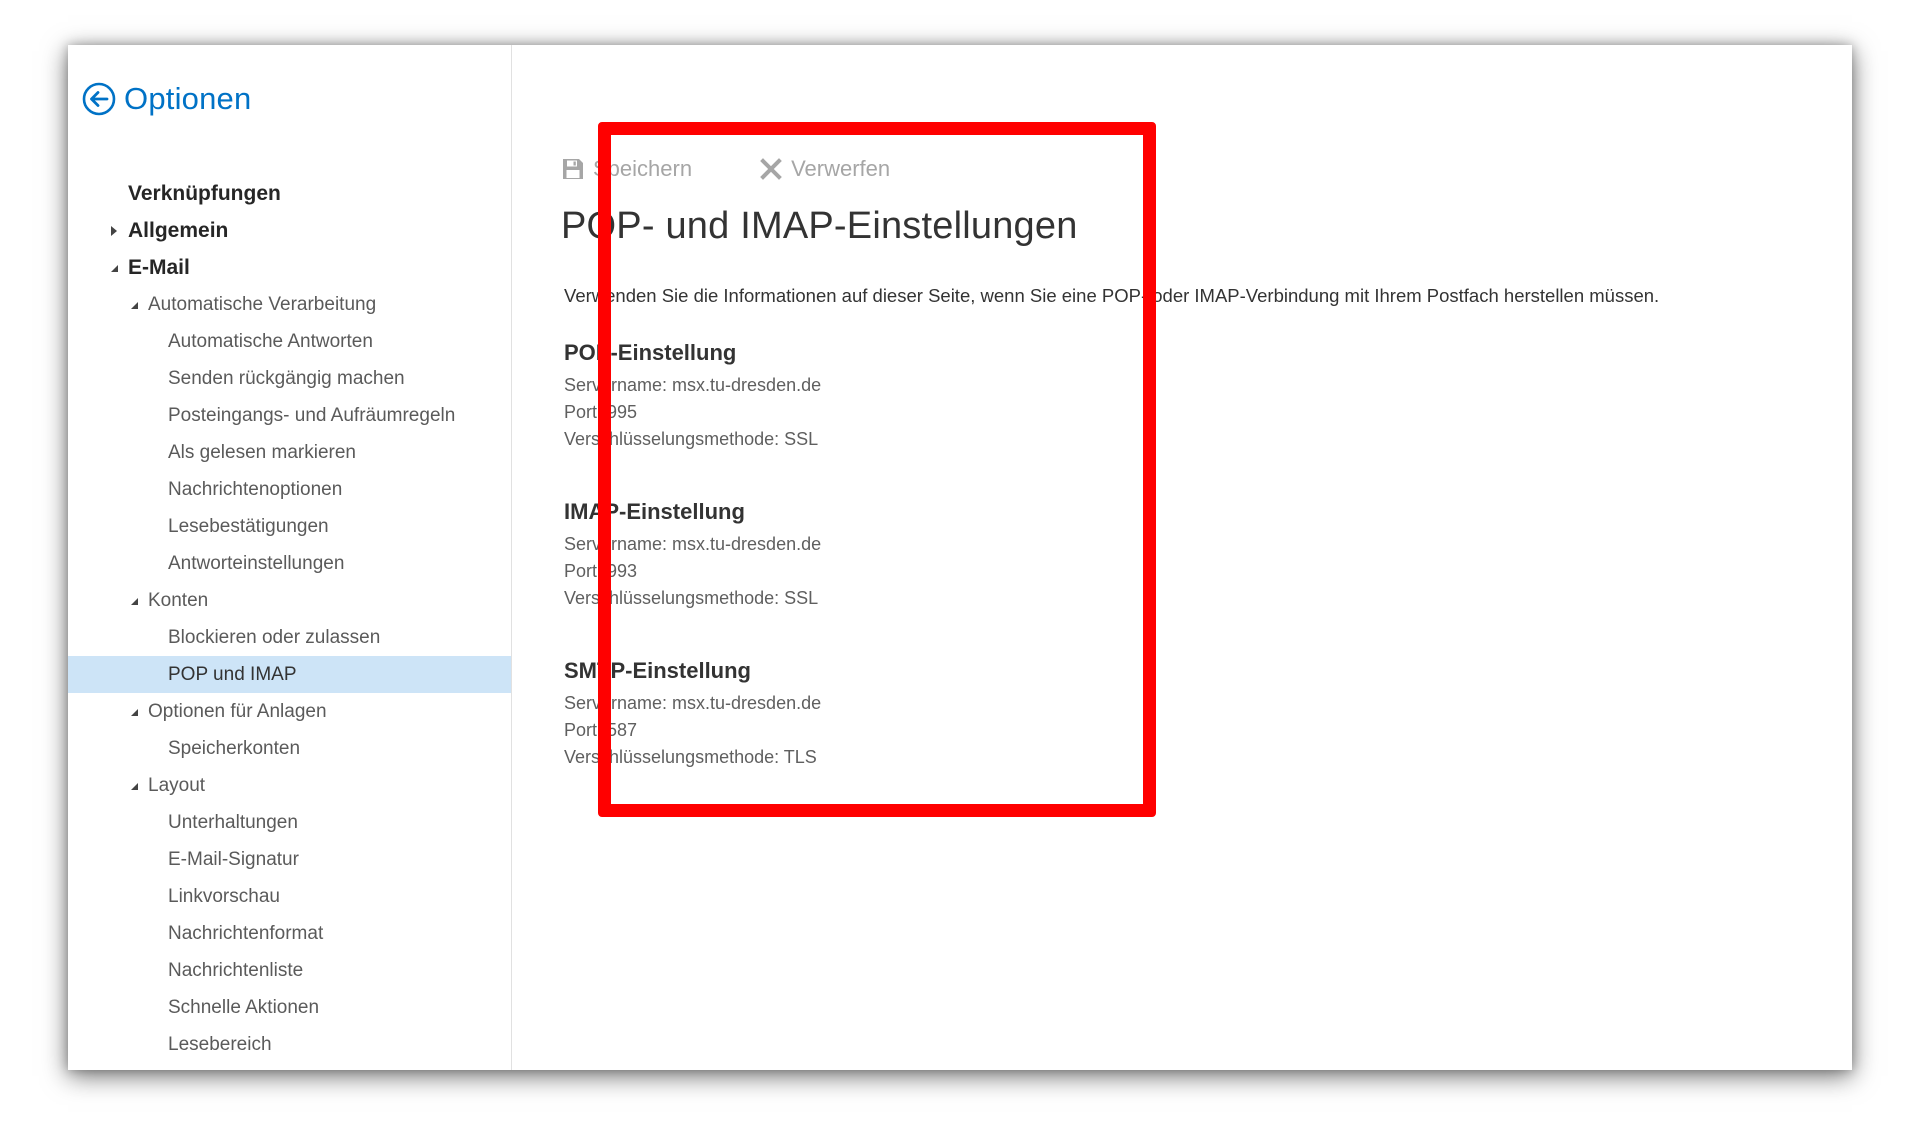  I want to click on discard-button-label: Verwerfen, so click(841, 168).